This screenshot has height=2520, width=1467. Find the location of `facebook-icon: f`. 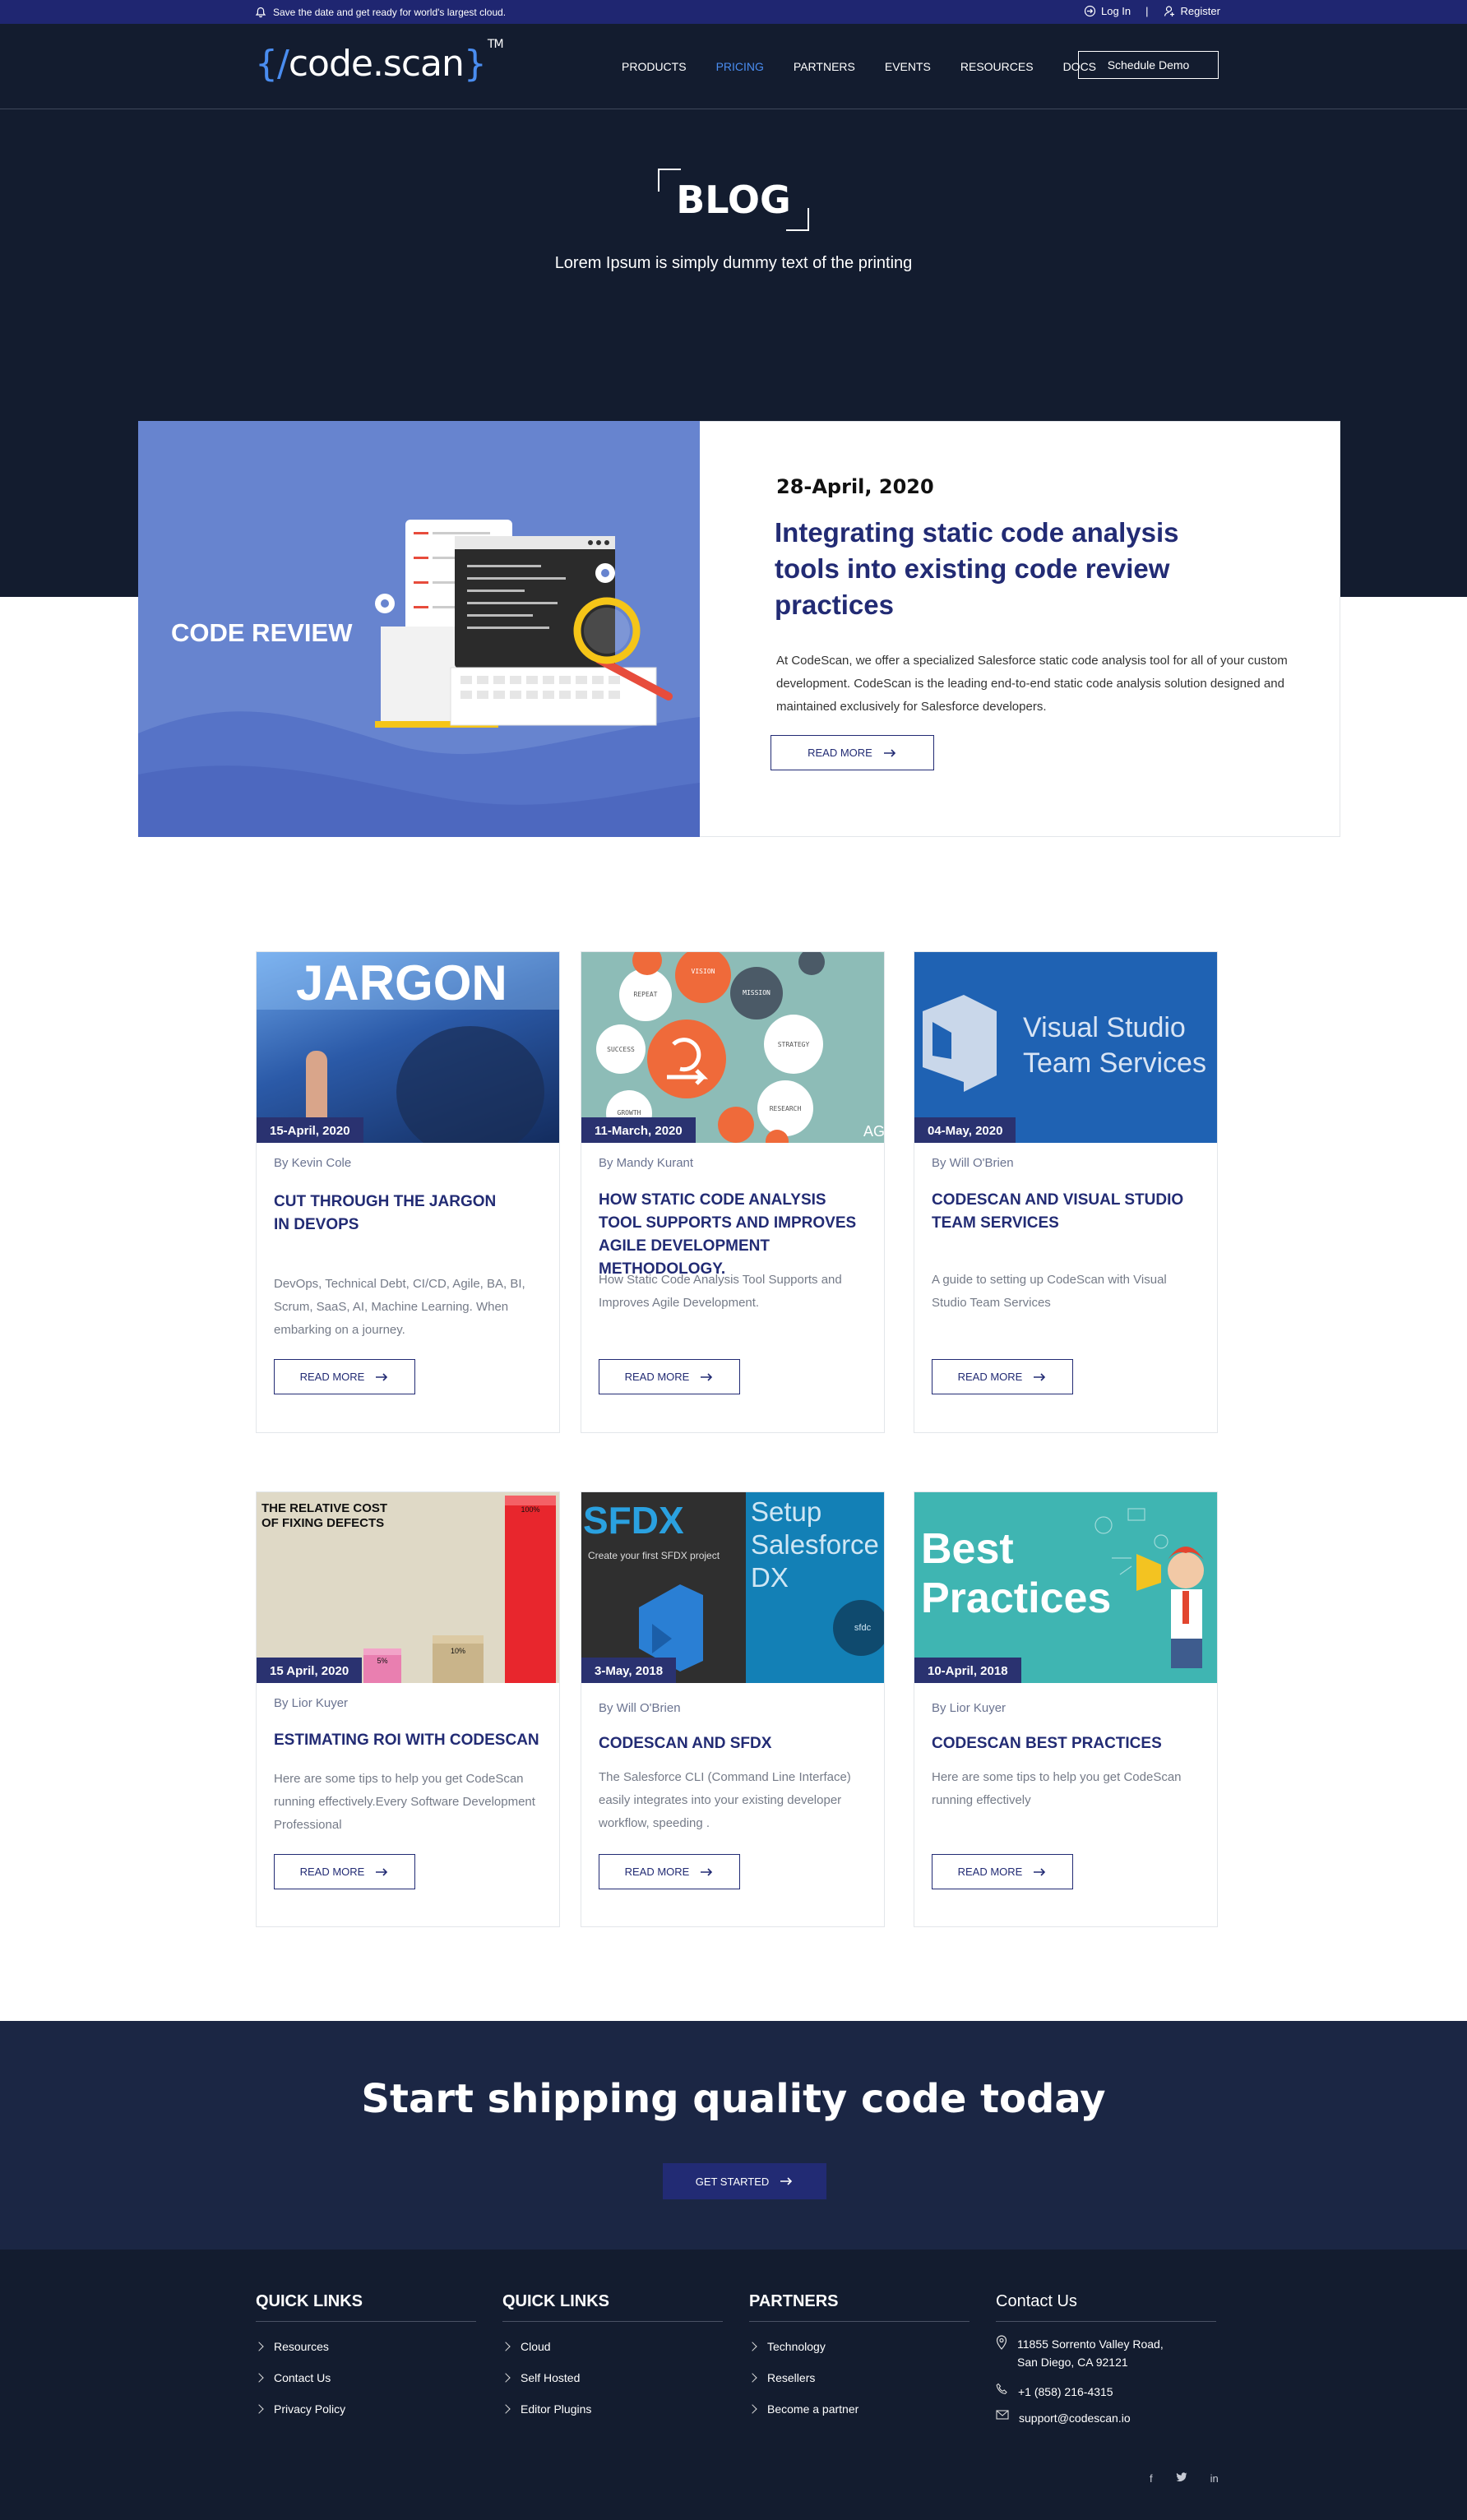

facebook-icon: f is located at coordinates (1151, 2478).